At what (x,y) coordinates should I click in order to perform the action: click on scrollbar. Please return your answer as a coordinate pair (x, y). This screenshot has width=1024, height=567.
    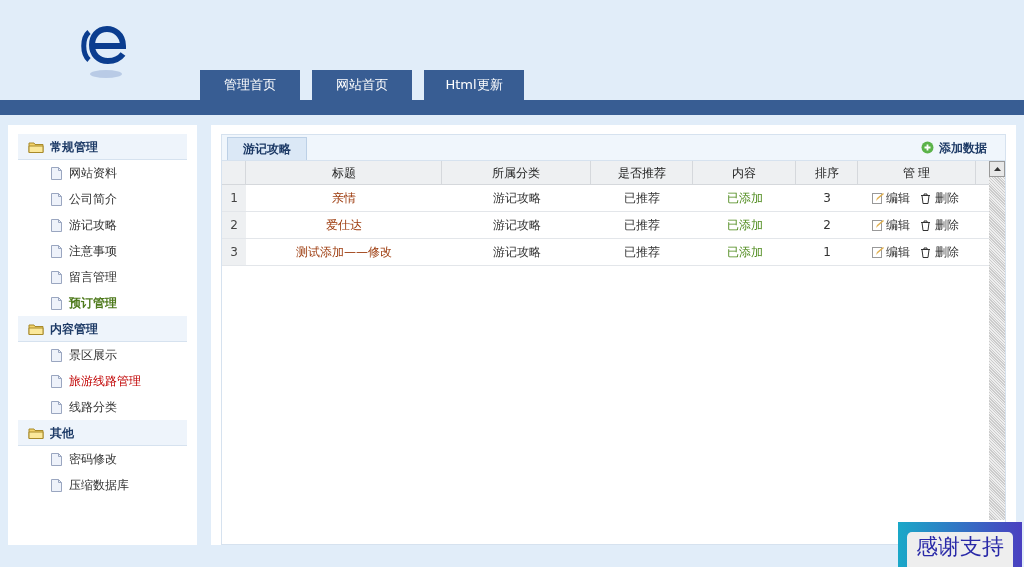
    Looking at the image, I should click on (997, 340).